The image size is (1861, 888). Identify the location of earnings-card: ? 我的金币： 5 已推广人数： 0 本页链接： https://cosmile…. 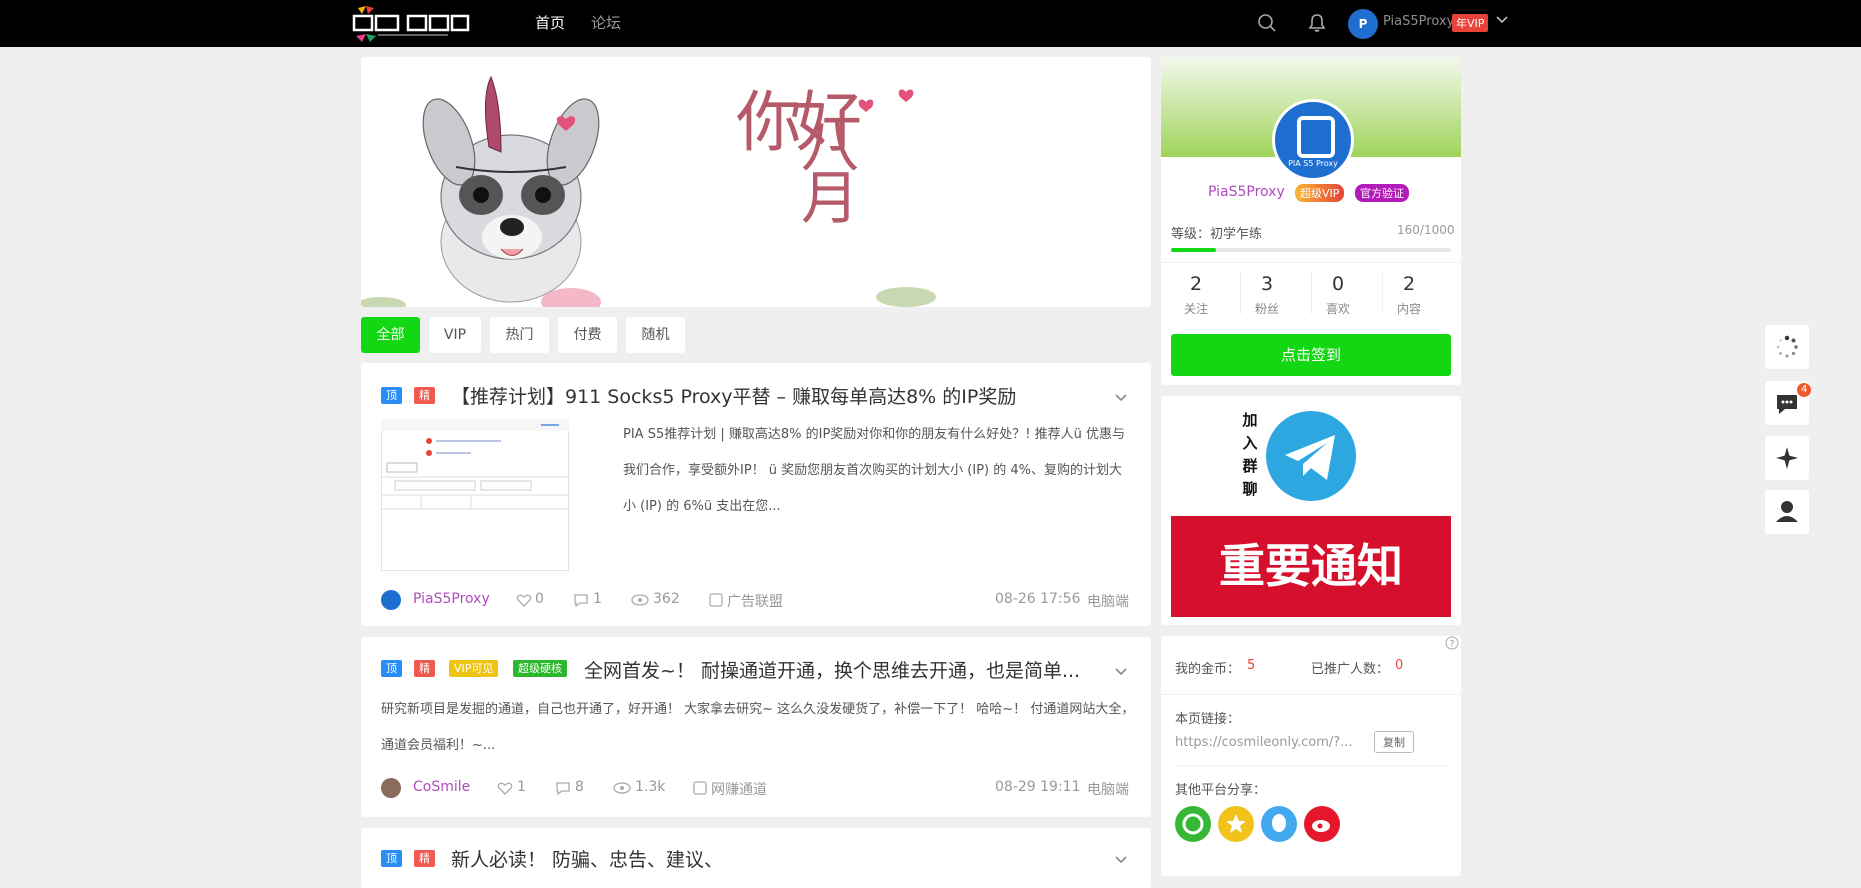
(1311, 756).